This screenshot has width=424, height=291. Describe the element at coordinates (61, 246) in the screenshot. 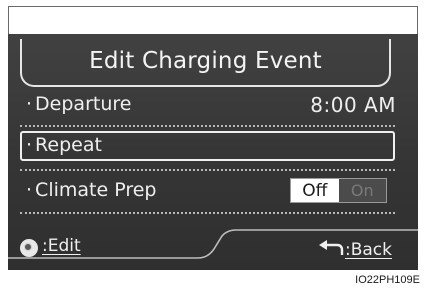

I see `edit-button: :Edit` at that location.